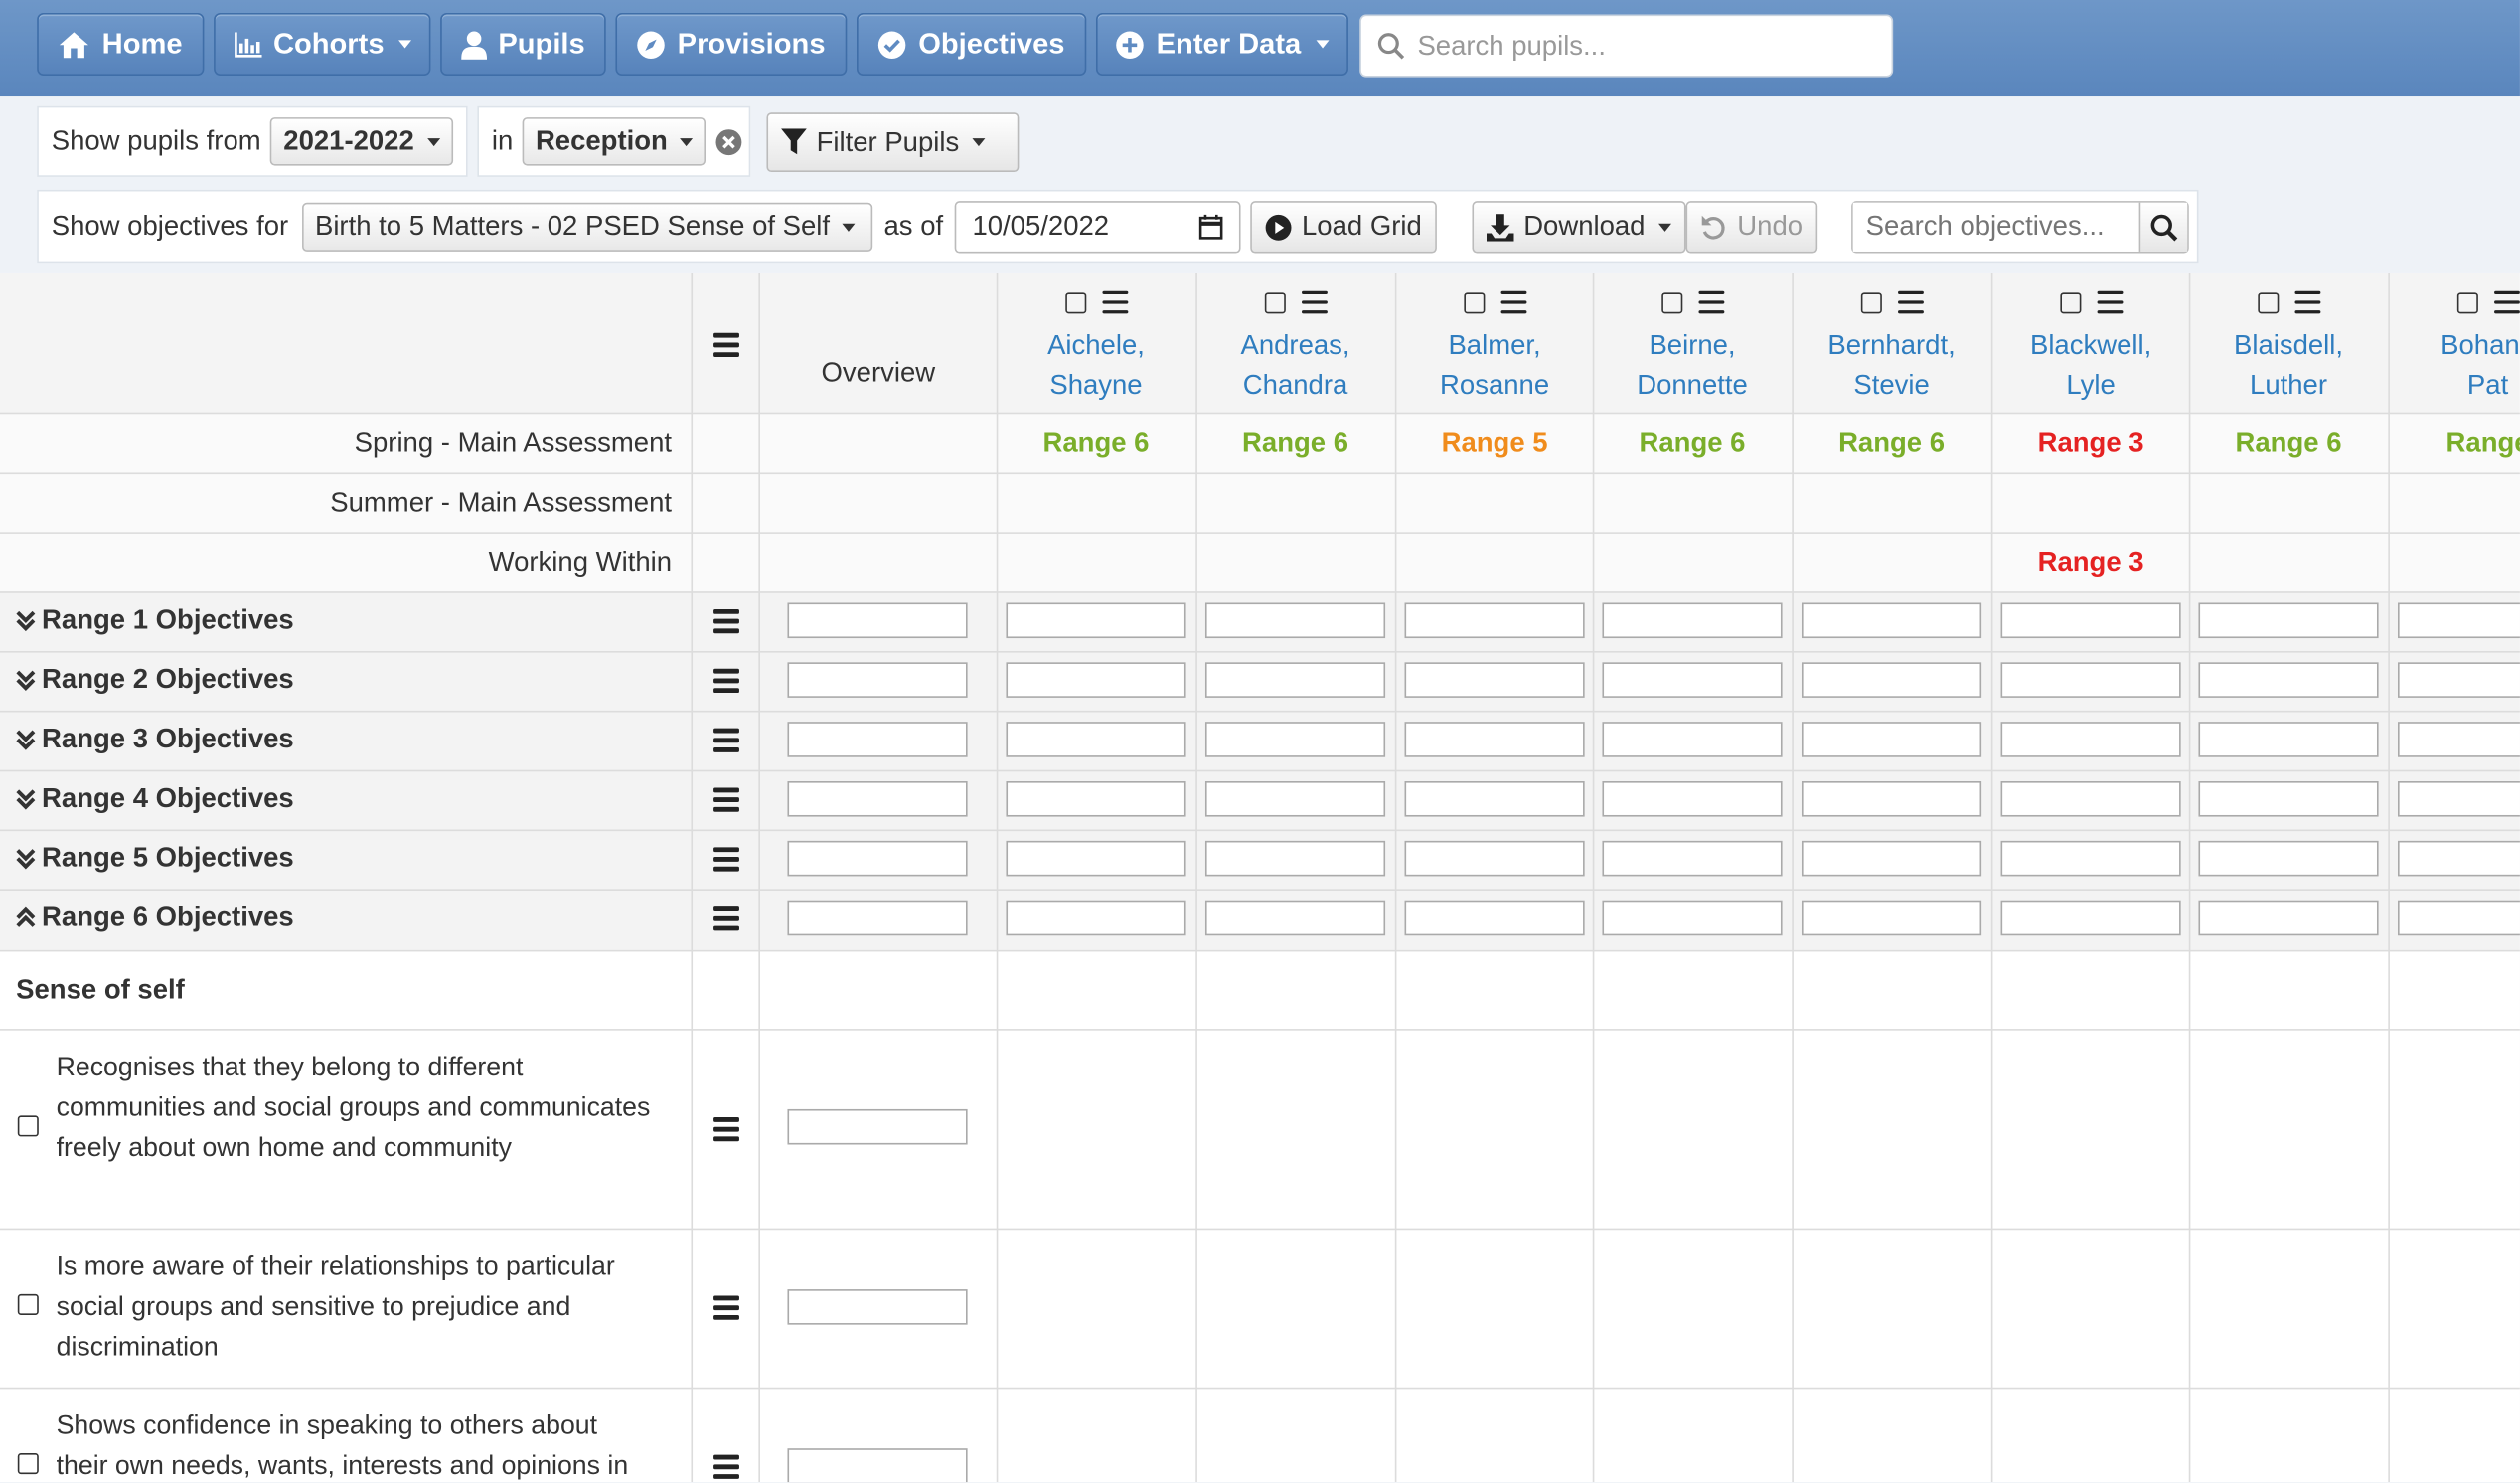  Describe the element at coordinates (731, 44) in the screenshot. I see `provisions-button: Provisions` at that location.